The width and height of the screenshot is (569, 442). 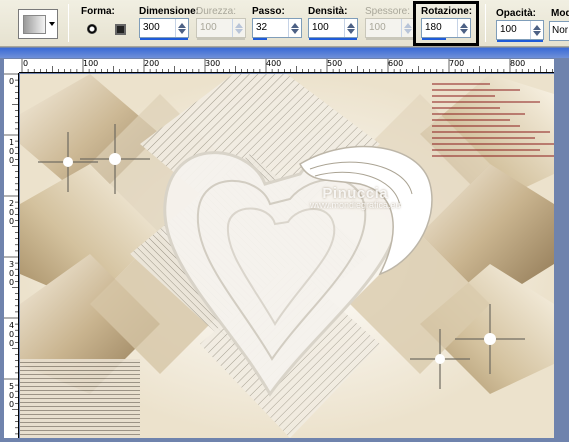 I want to click on square-shape-button, so click(x=120, y=29).